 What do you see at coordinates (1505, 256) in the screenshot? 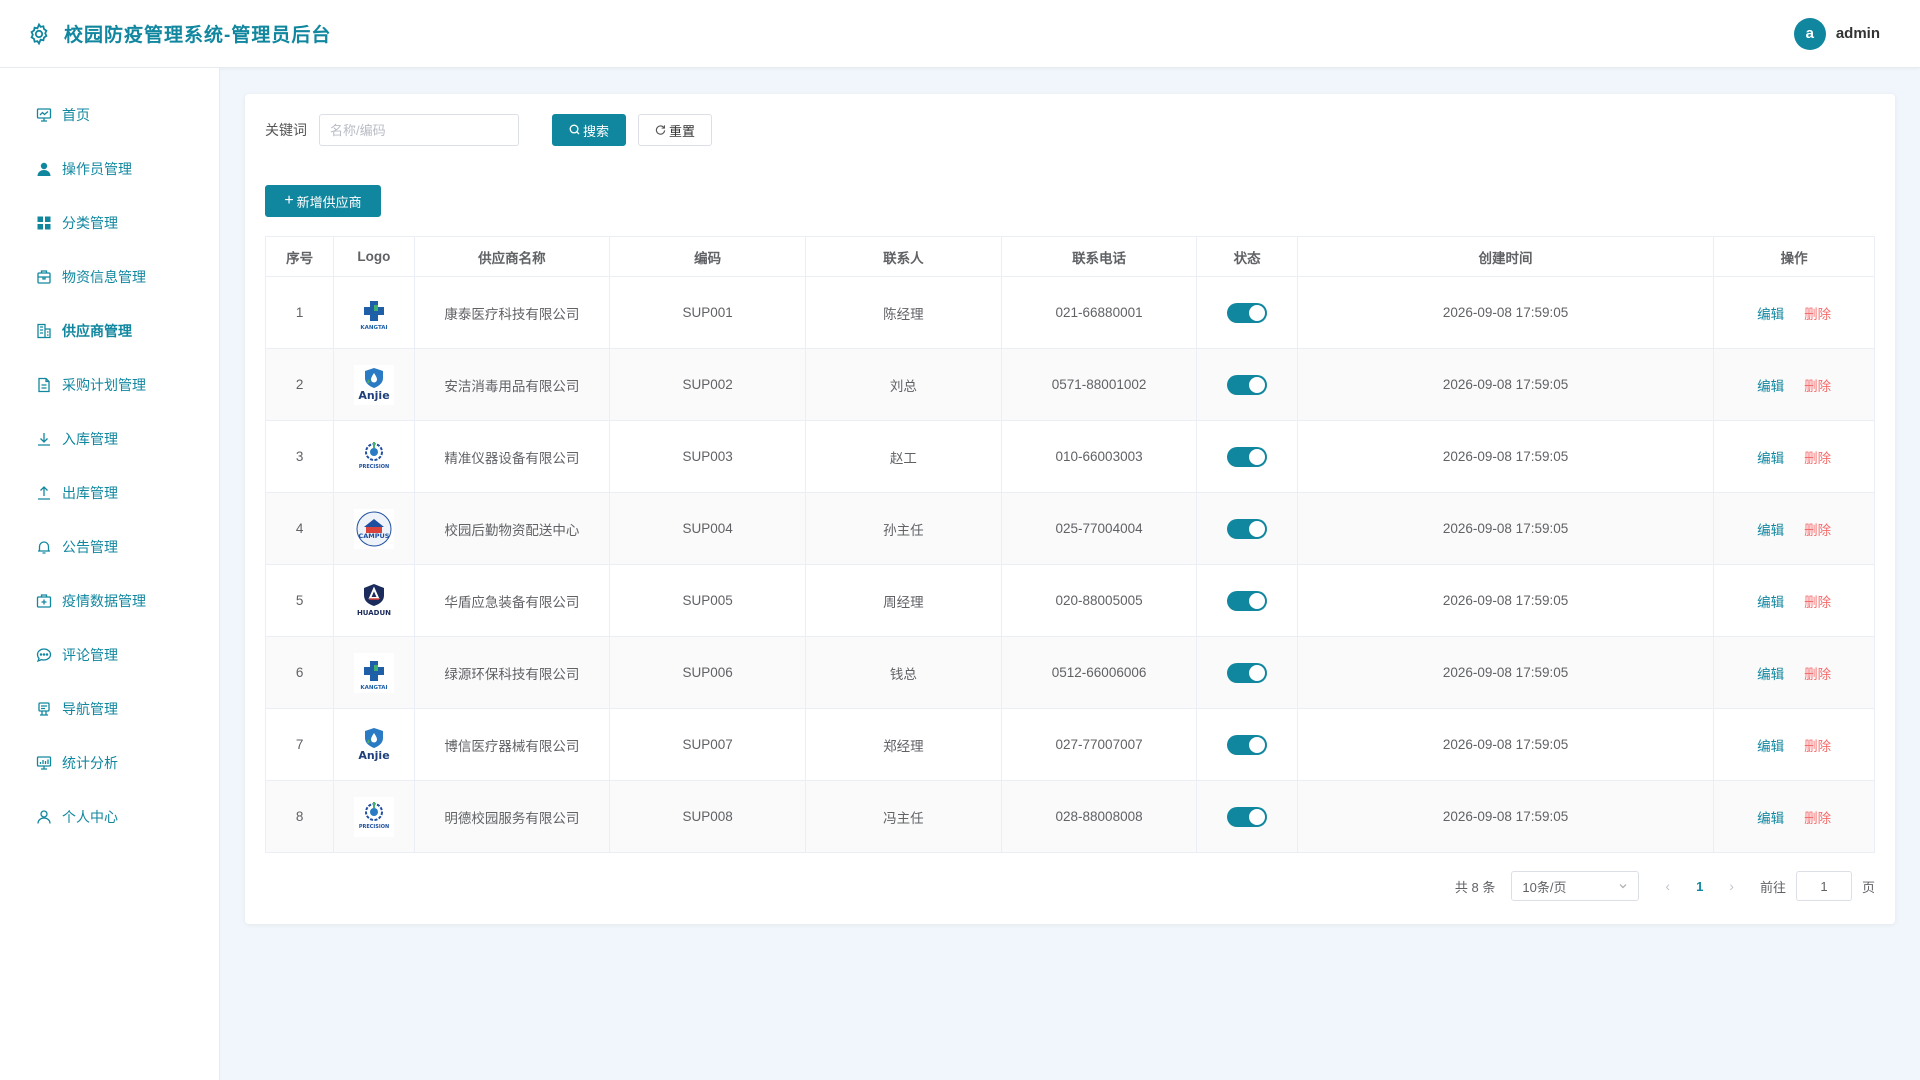
I see `column-header: 创建时间` at bounding box center [1505, 256].